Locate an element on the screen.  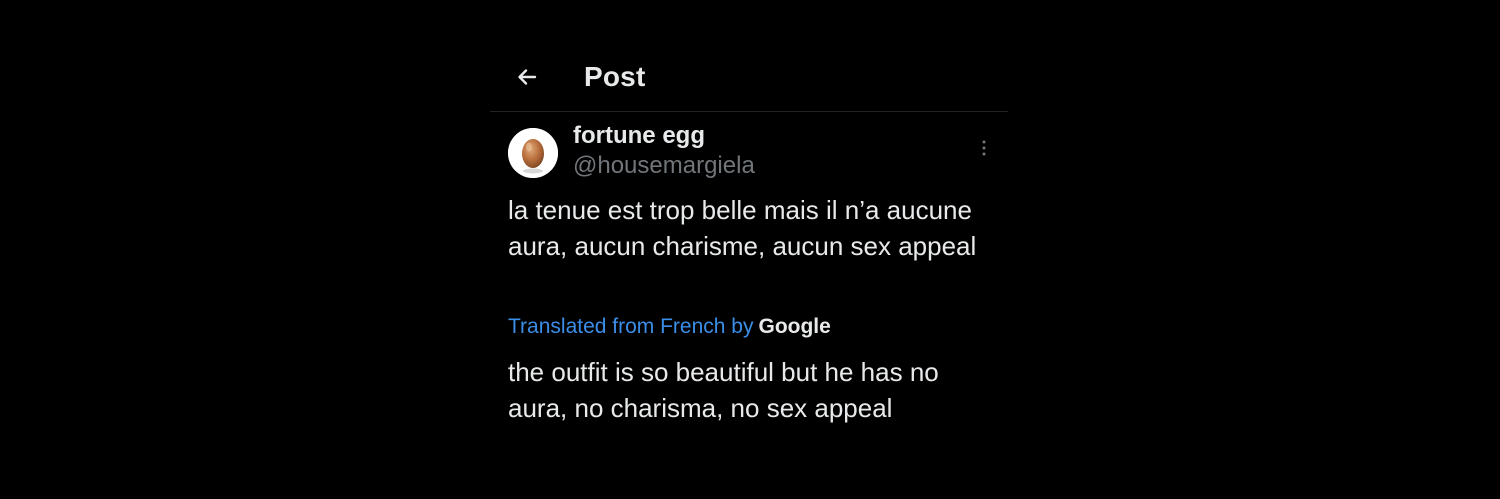
more-vertical-icon is located at coordinates (984, 148).